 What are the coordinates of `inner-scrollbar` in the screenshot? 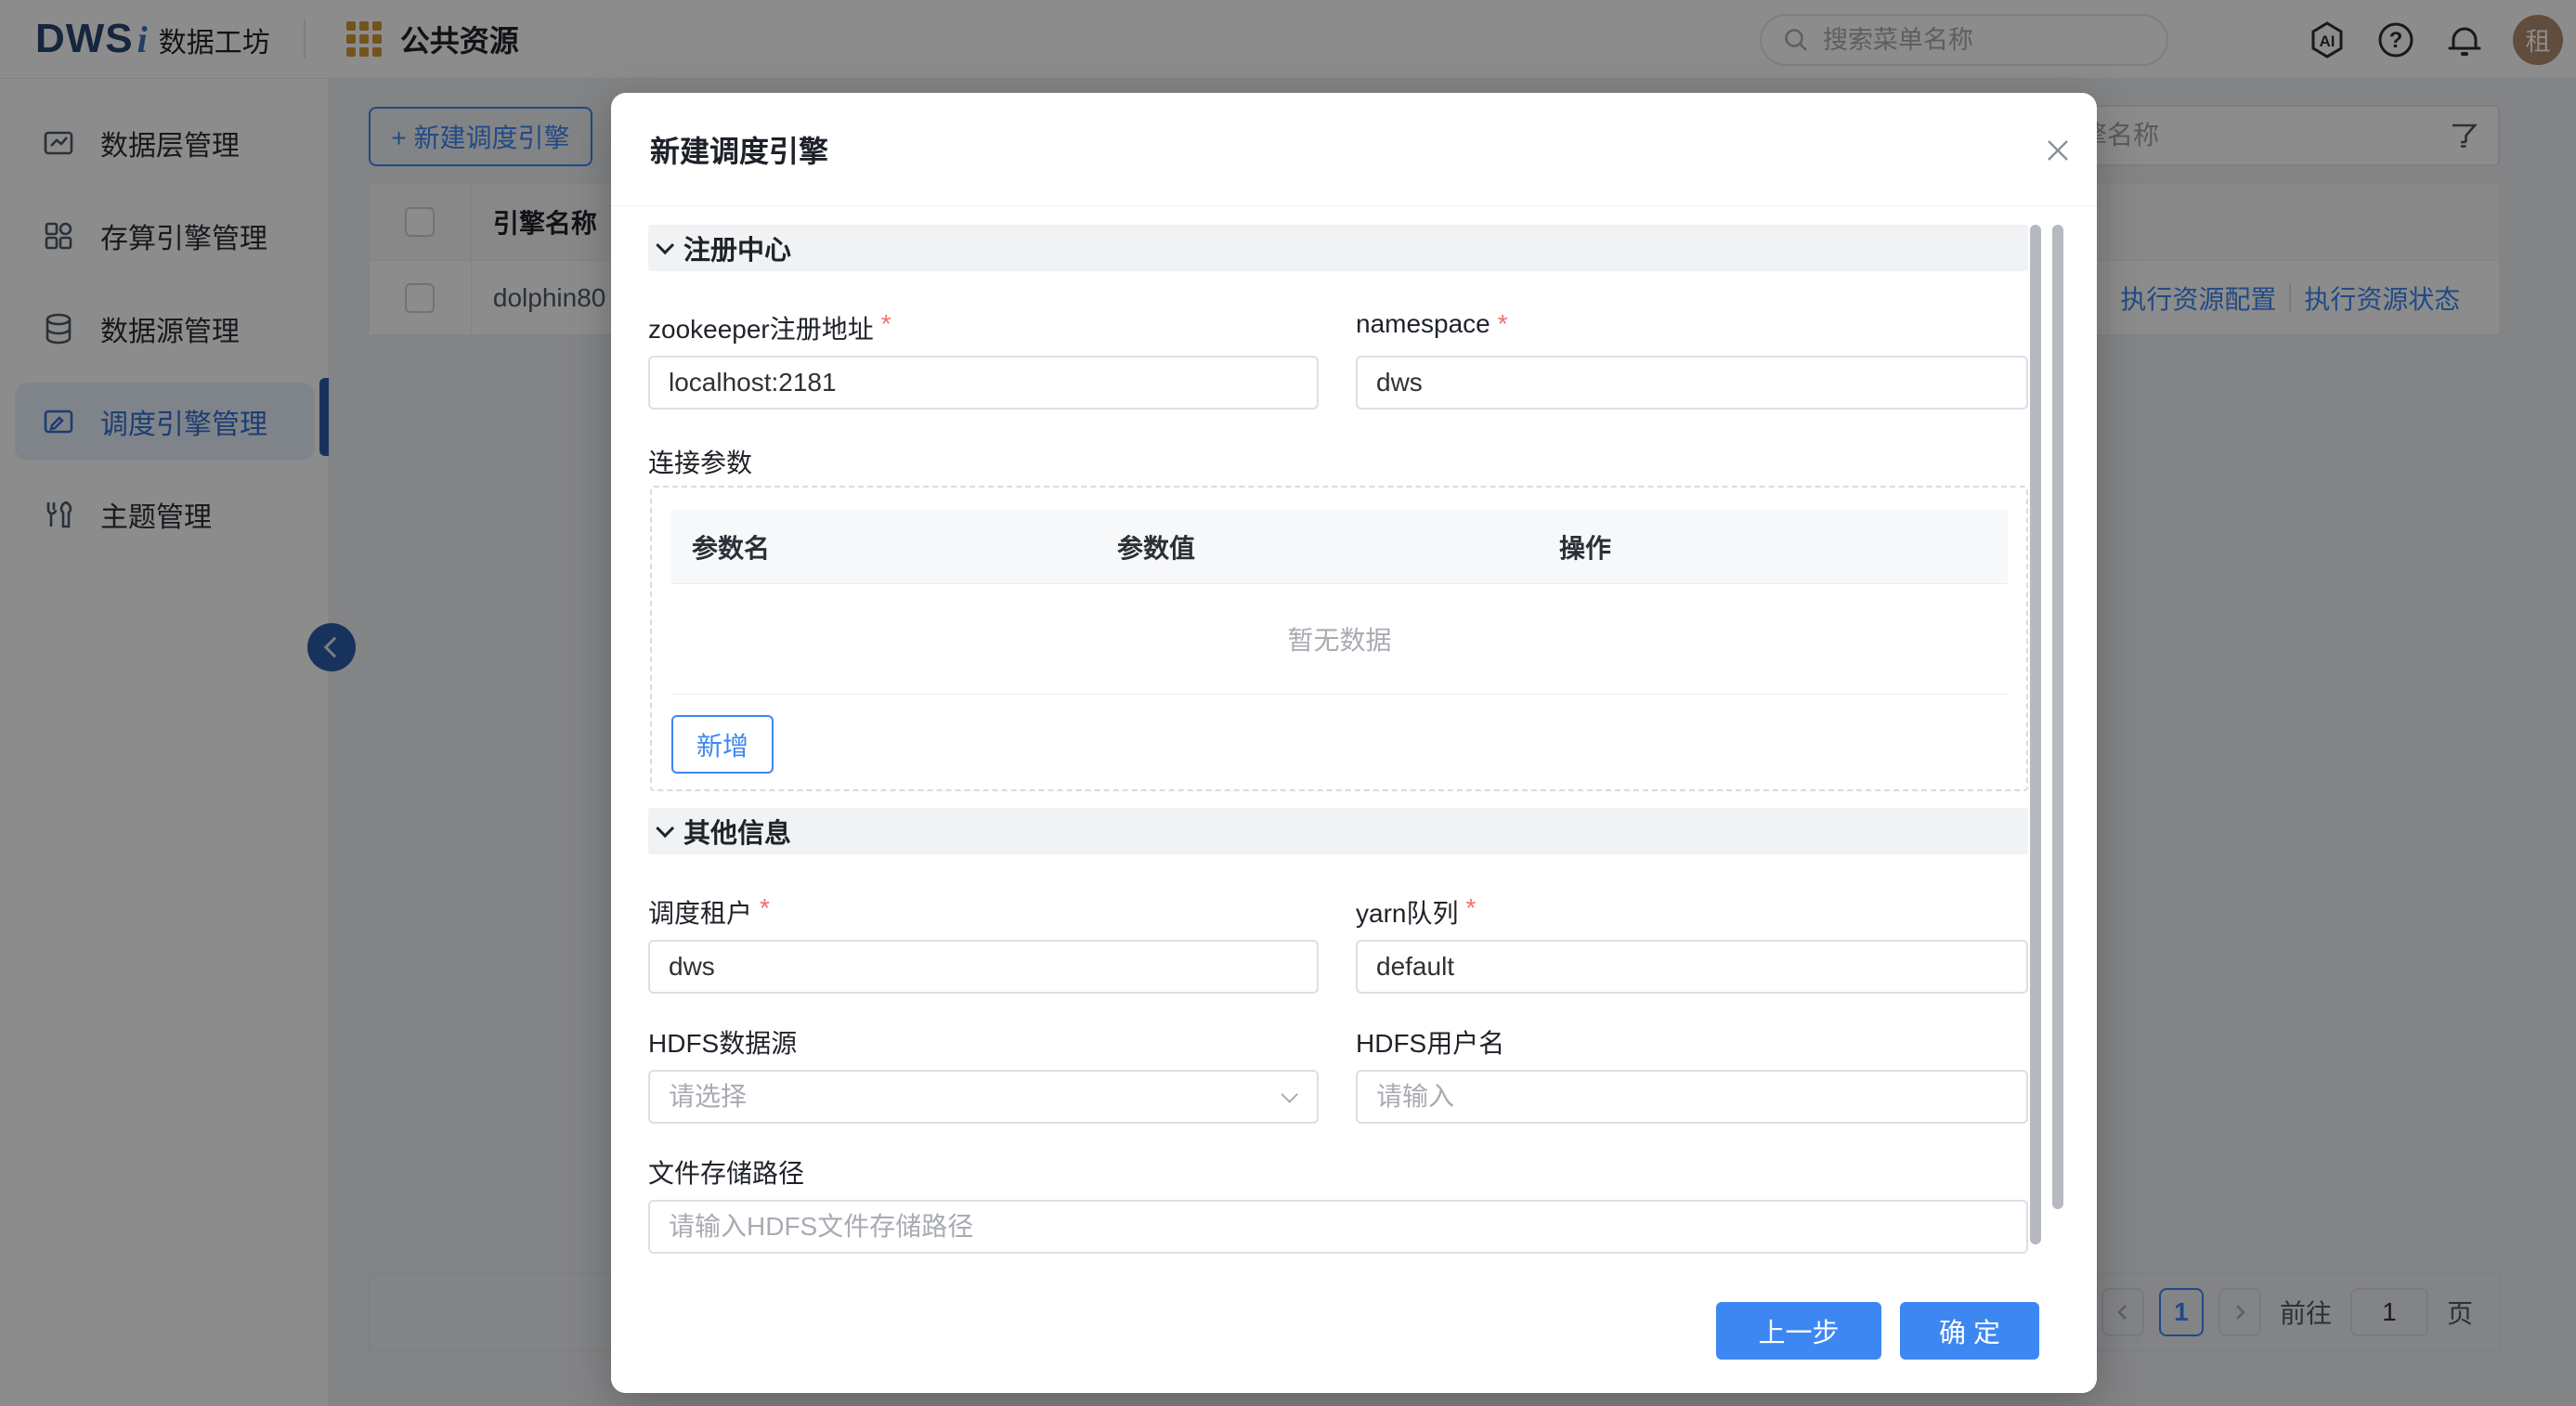 It's located at (2035, 734).